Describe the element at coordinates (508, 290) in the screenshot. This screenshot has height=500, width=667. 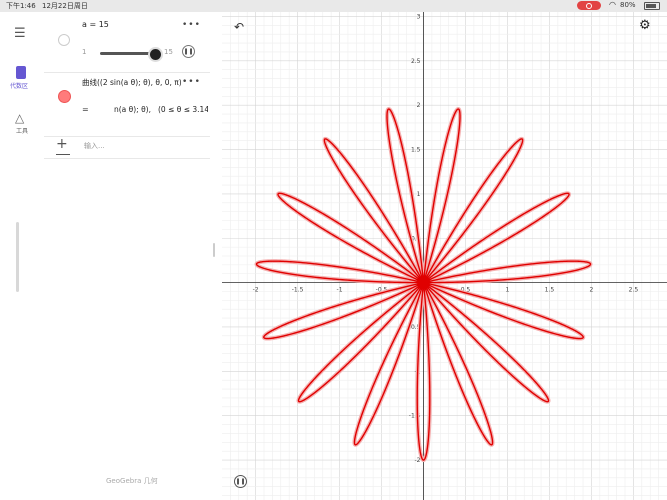
I see `x-tick-label: 1` at that location.